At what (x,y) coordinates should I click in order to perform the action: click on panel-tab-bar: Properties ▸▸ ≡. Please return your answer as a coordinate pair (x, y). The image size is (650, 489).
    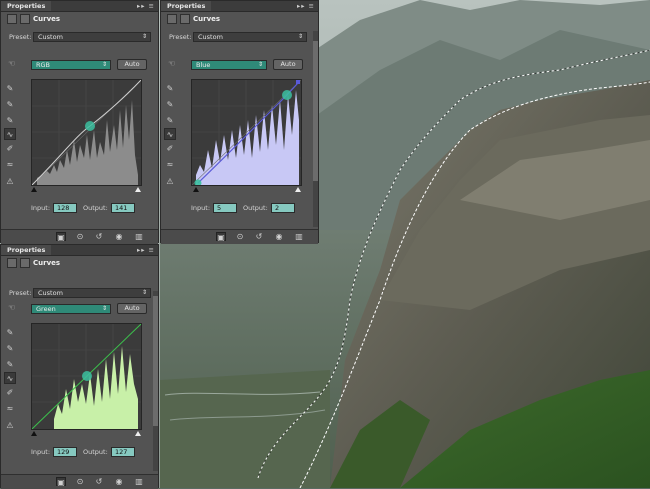
    Looking at the image, I should click on (239, 6).